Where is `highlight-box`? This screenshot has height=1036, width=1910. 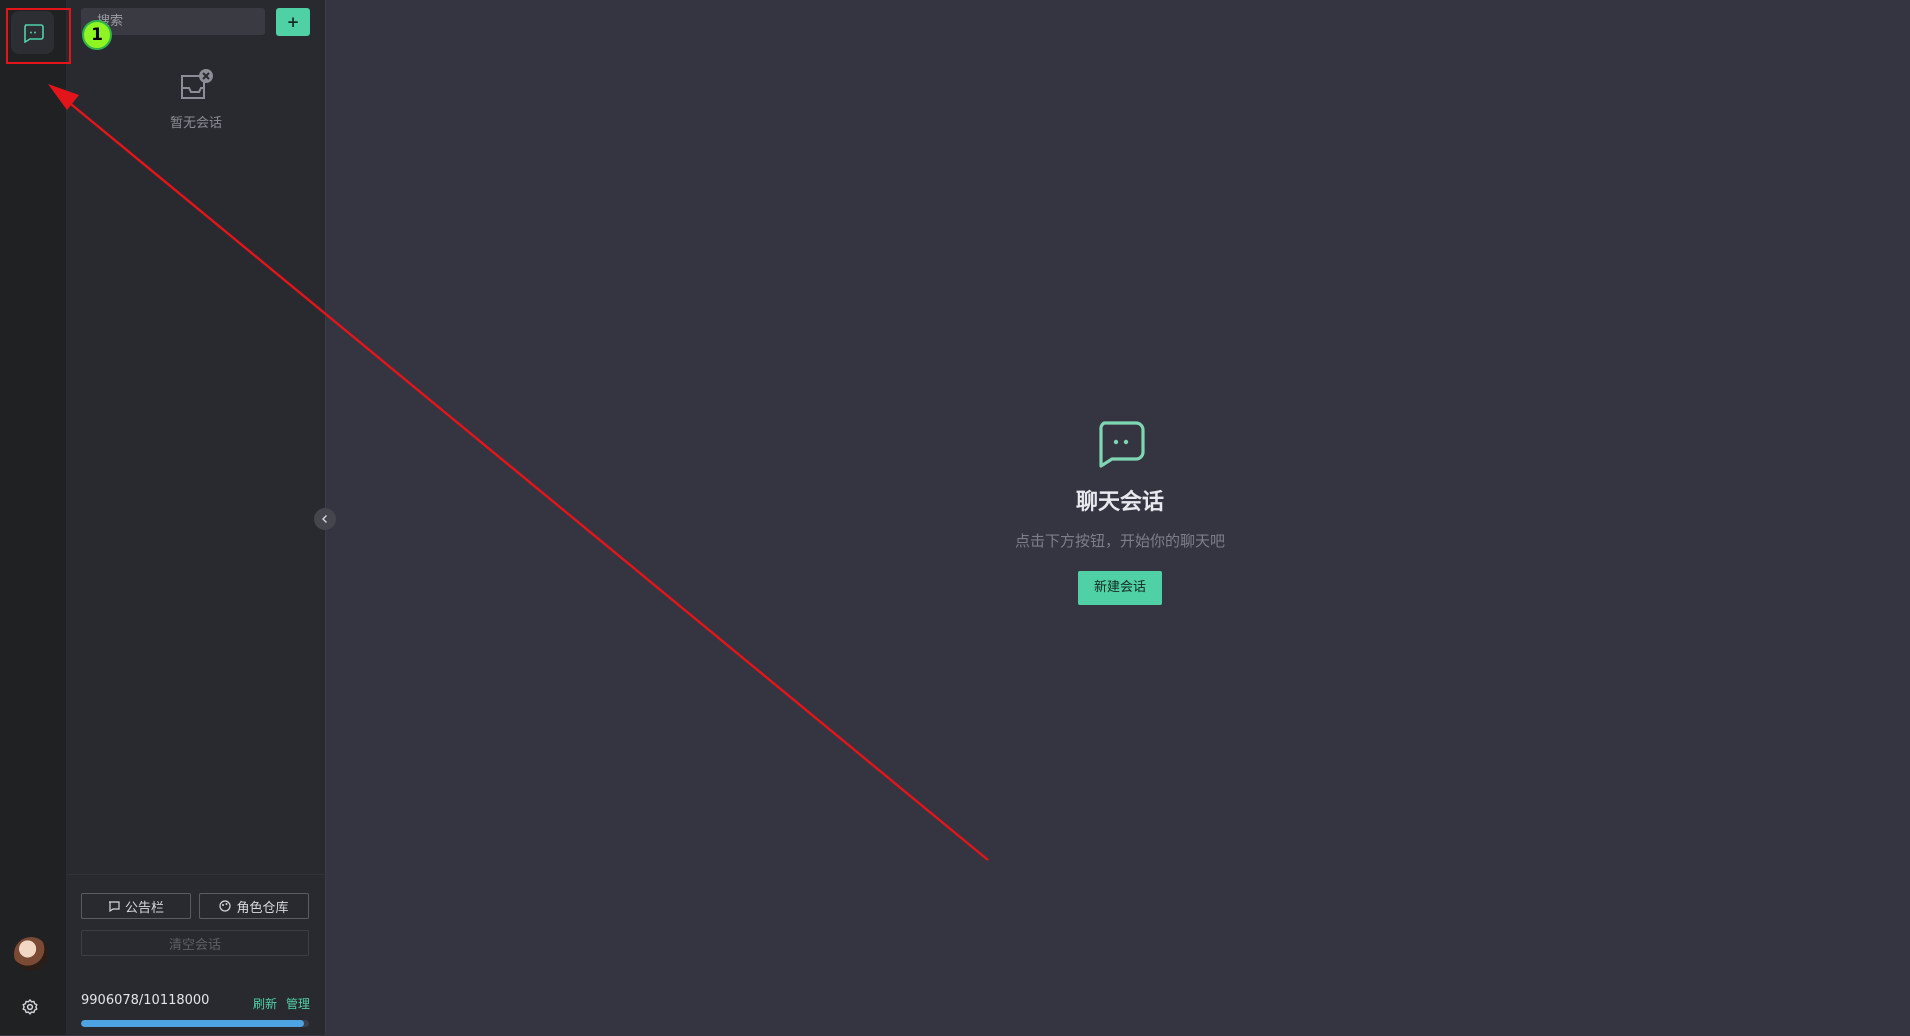
highlight-box is located at coordinates (38, 36).